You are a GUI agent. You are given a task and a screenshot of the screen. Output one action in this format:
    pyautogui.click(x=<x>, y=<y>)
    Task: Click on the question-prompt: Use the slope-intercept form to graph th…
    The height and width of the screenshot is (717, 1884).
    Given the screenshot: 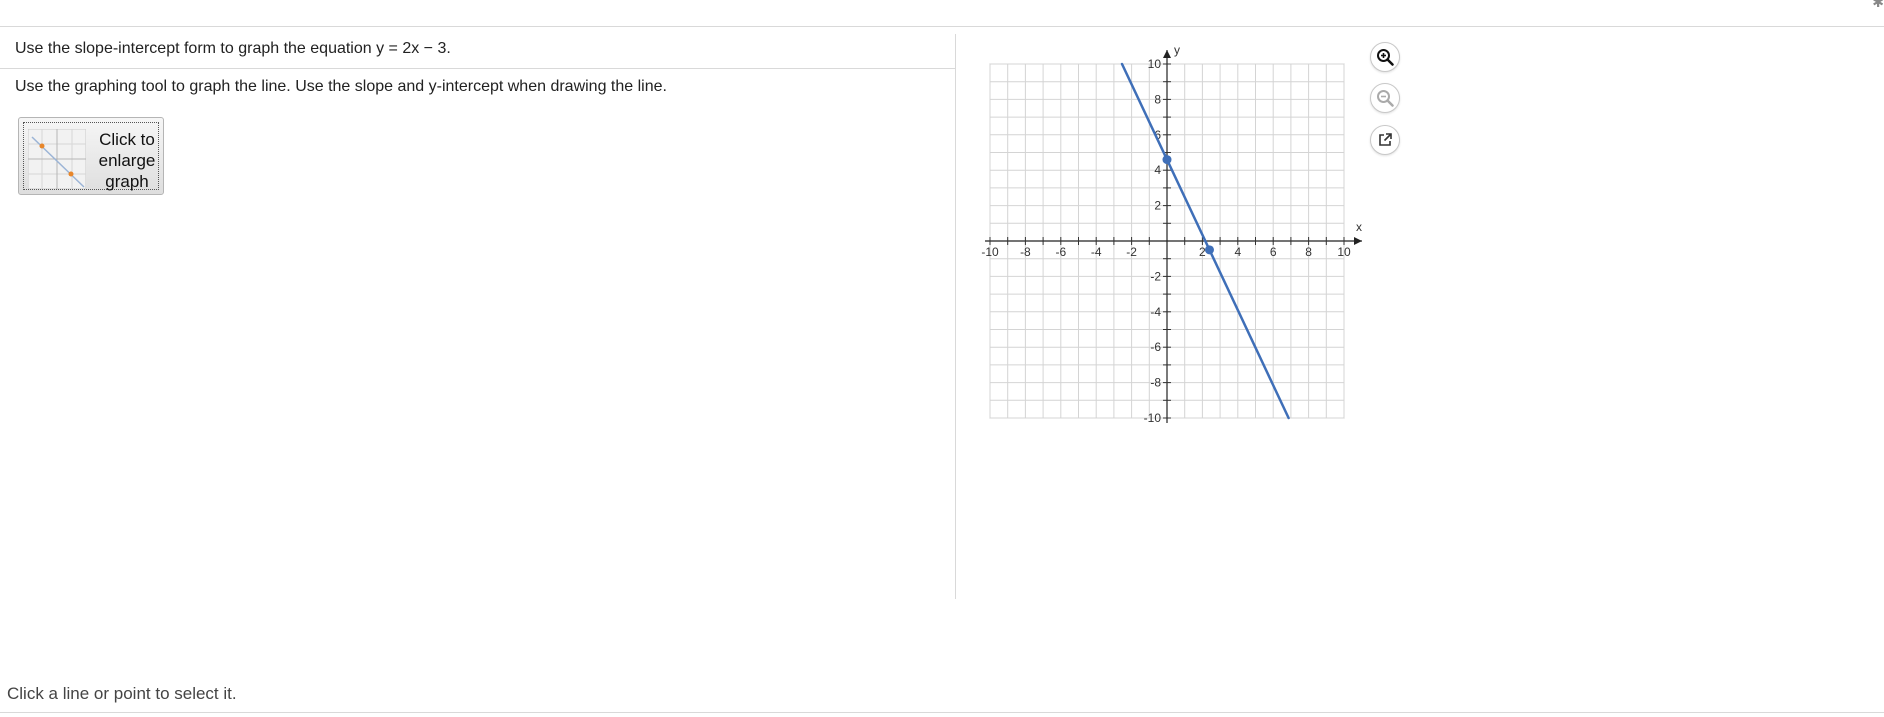 What is the action you would take?
    pyautogui.click(x=233, y=48)
    